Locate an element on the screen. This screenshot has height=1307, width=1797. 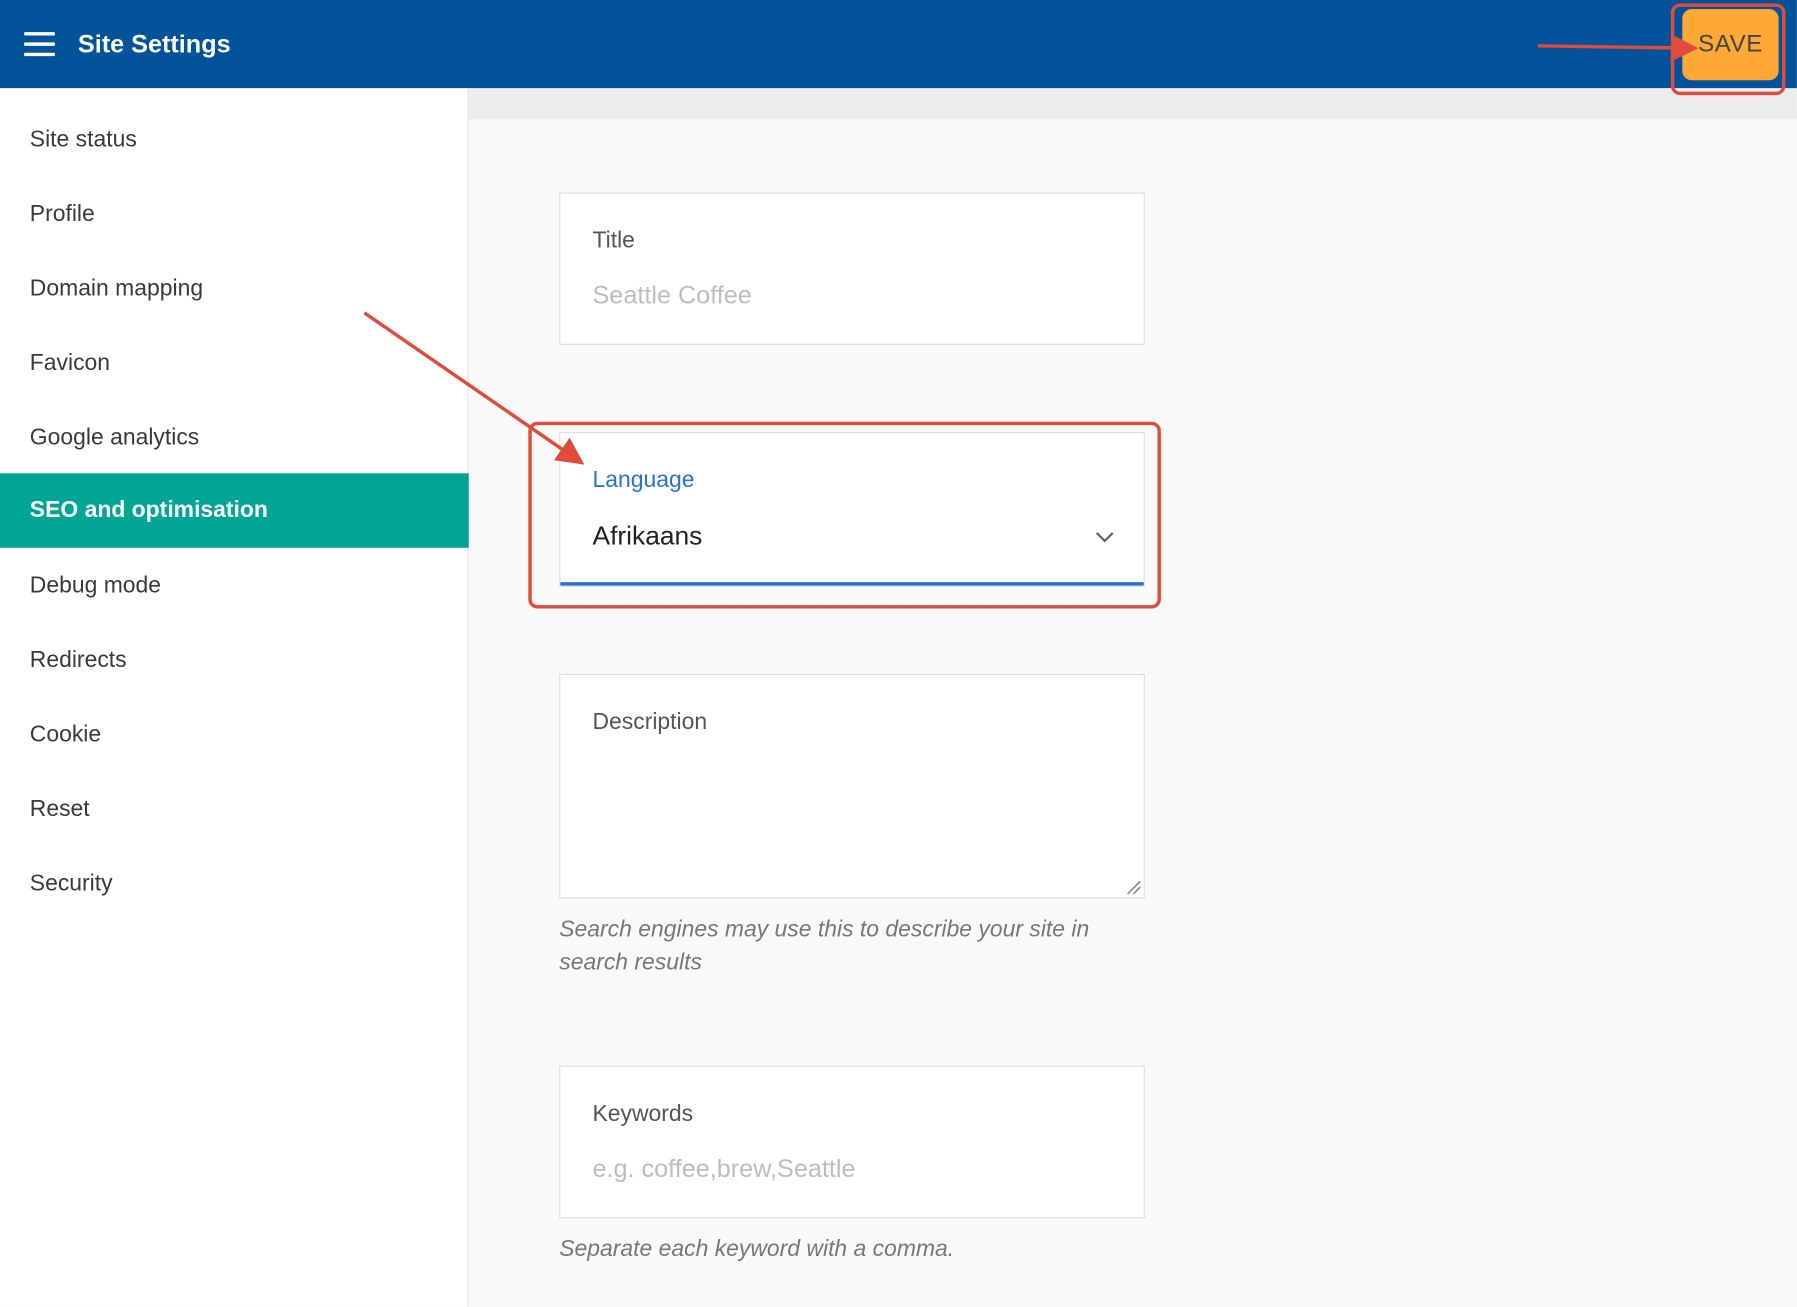
content-header-band is located at coordinates (1132, 104).